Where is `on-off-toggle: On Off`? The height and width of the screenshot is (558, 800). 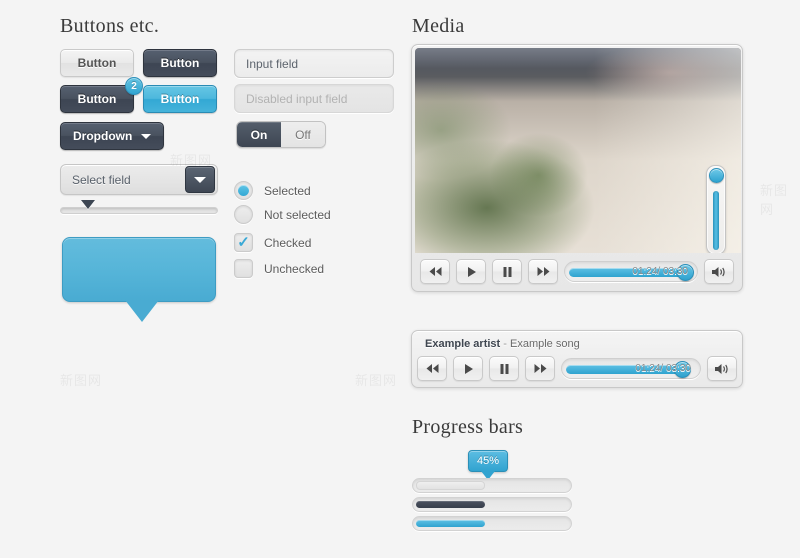
on-off-toggle: On Off is located at coordinates (281, 134).